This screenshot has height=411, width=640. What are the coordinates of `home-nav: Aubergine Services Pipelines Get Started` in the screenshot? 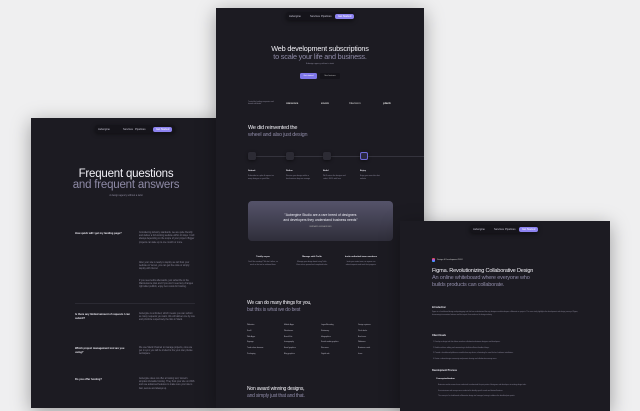 It's located at (320, 16).